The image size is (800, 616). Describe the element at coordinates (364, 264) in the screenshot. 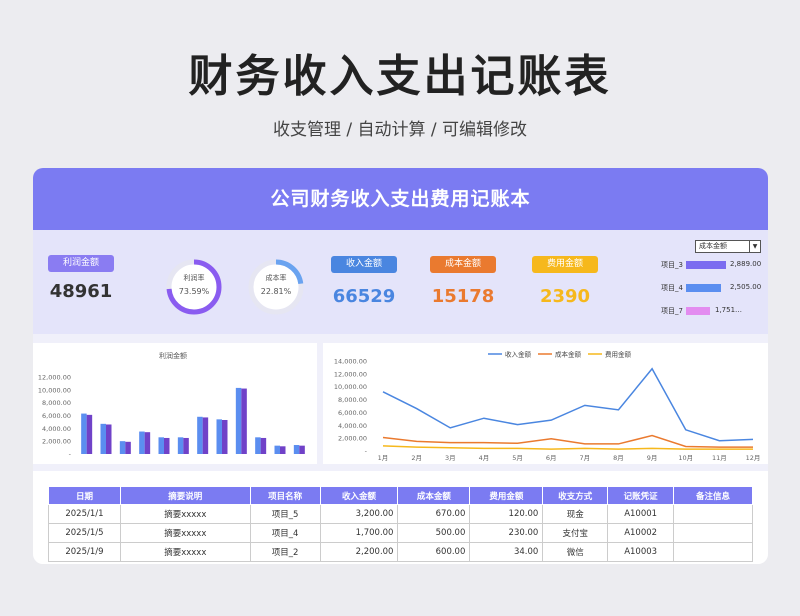

I see `income-label: 收入金额` at that location.